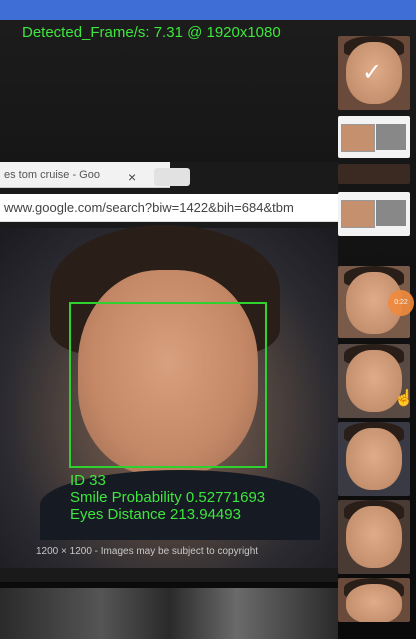 Image resolution: width=416 pixels, height=639 pixels. Describe the element at coordinates (402, 398) in the screenshot. I see `hand-cursor-icon: ☝` at that location.